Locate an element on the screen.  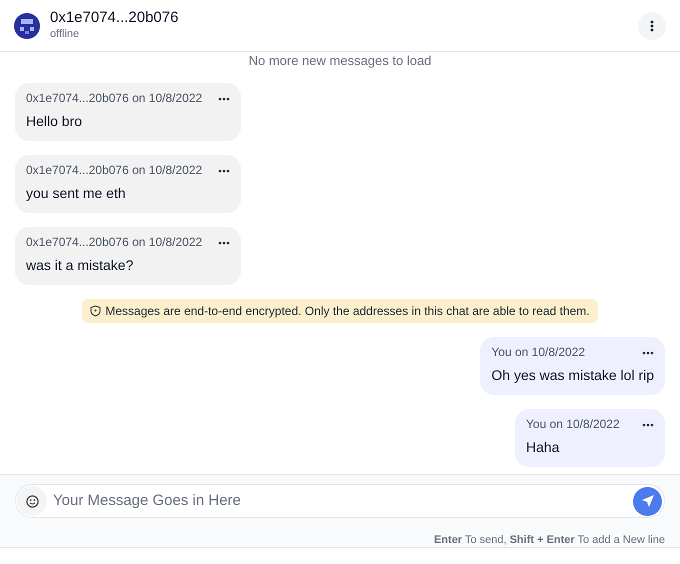
emoji-button is located at coordinates (32, 501).